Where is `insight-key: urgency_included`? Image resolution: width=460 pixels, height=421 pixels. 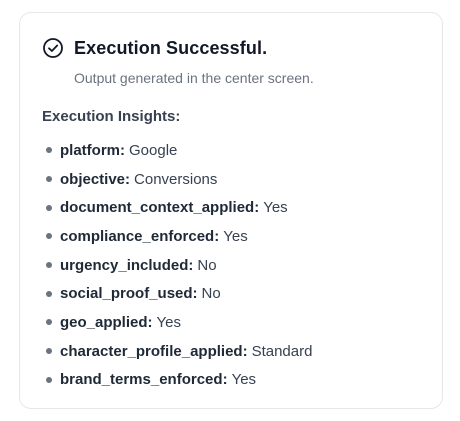
insight-key: urgency_included is located at coordinates (124, 265).